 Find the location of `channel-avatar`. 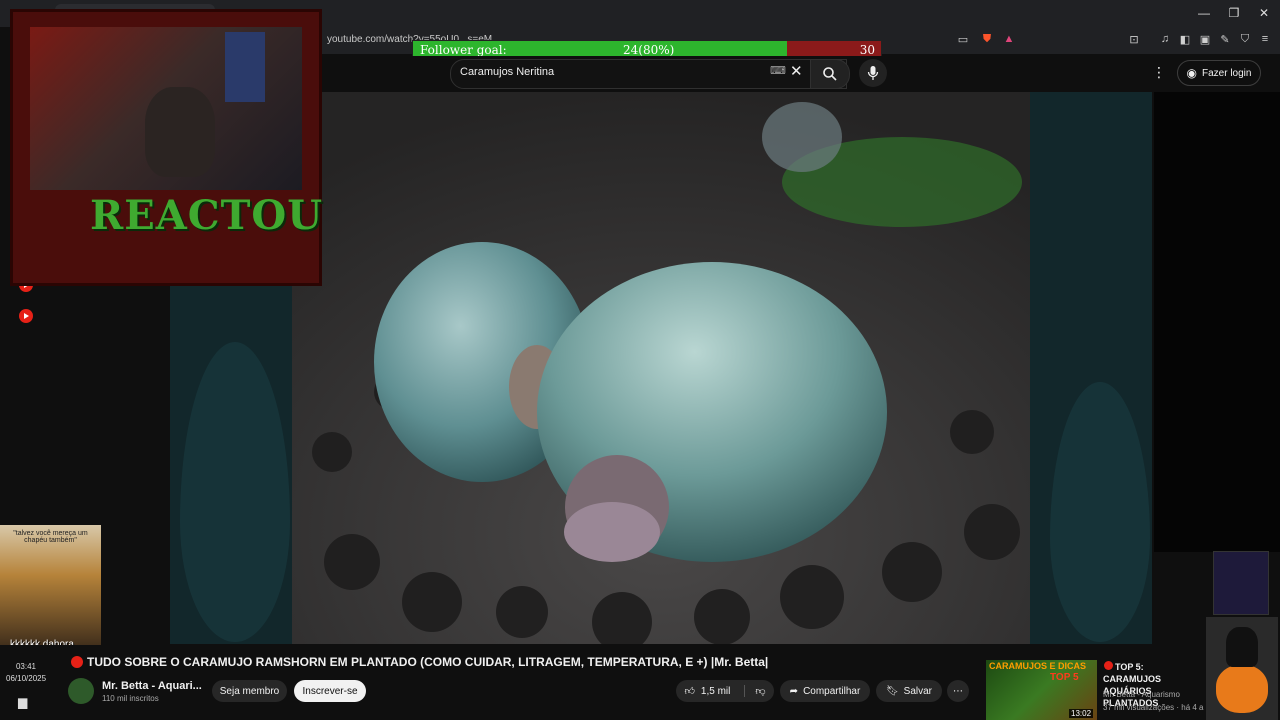

channel-avatar is located at coordinates (81, 691).